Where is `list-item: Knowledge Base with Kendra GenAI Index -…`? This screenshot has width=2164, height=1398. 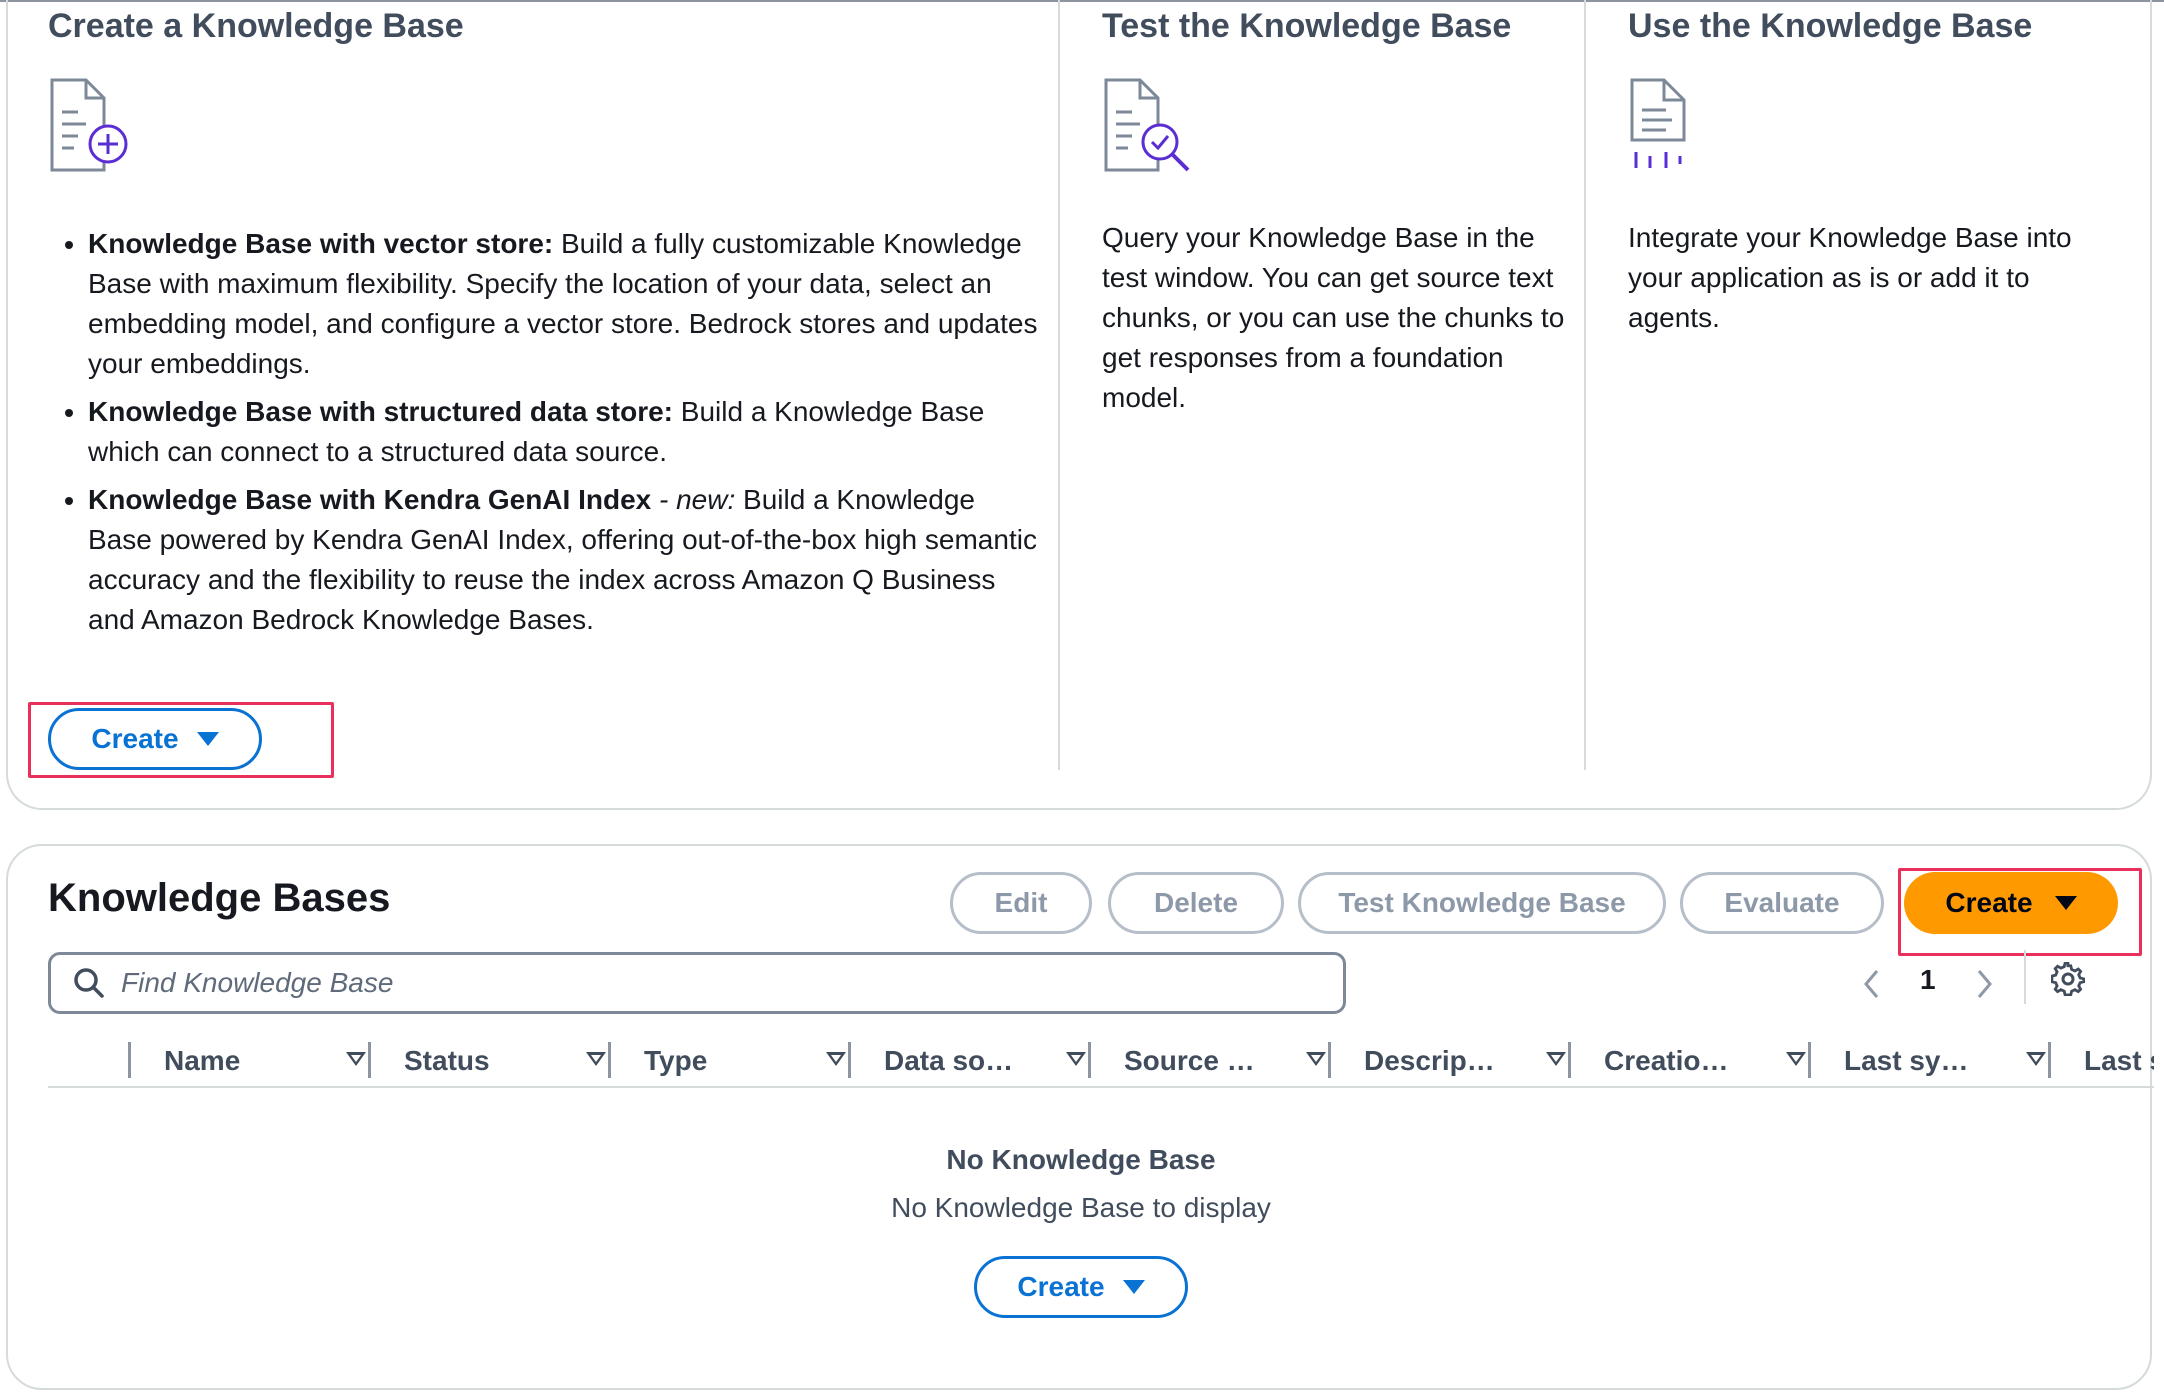 list-item: Knowledge Base with Kendra GenAI Index -… is located at coordinates (563, 560).